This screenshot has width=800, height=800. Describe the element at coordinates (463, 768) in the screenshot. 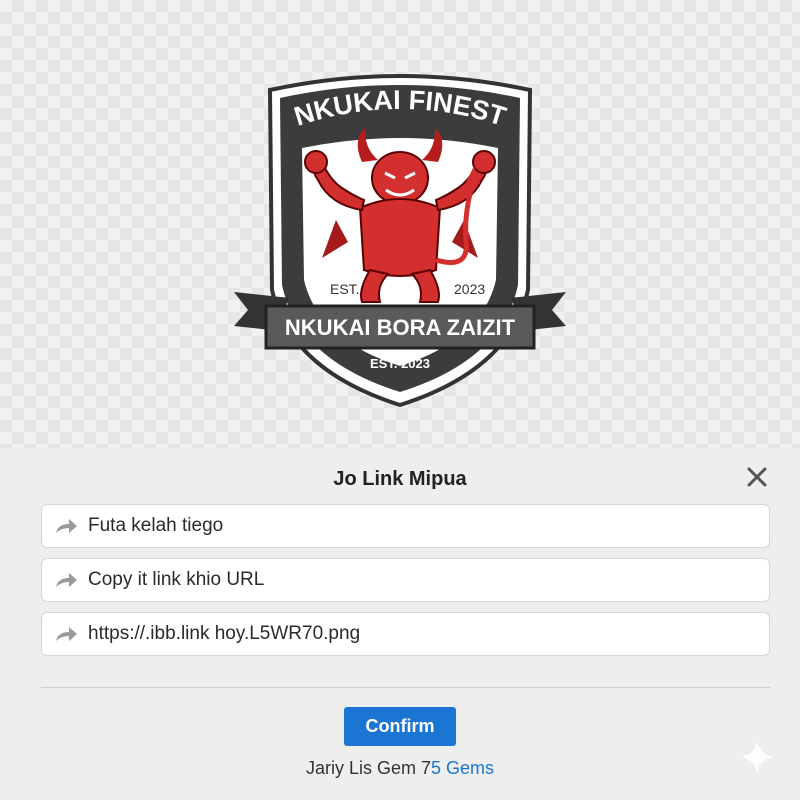

I see `gems-amount: 5 Gems` at that location.